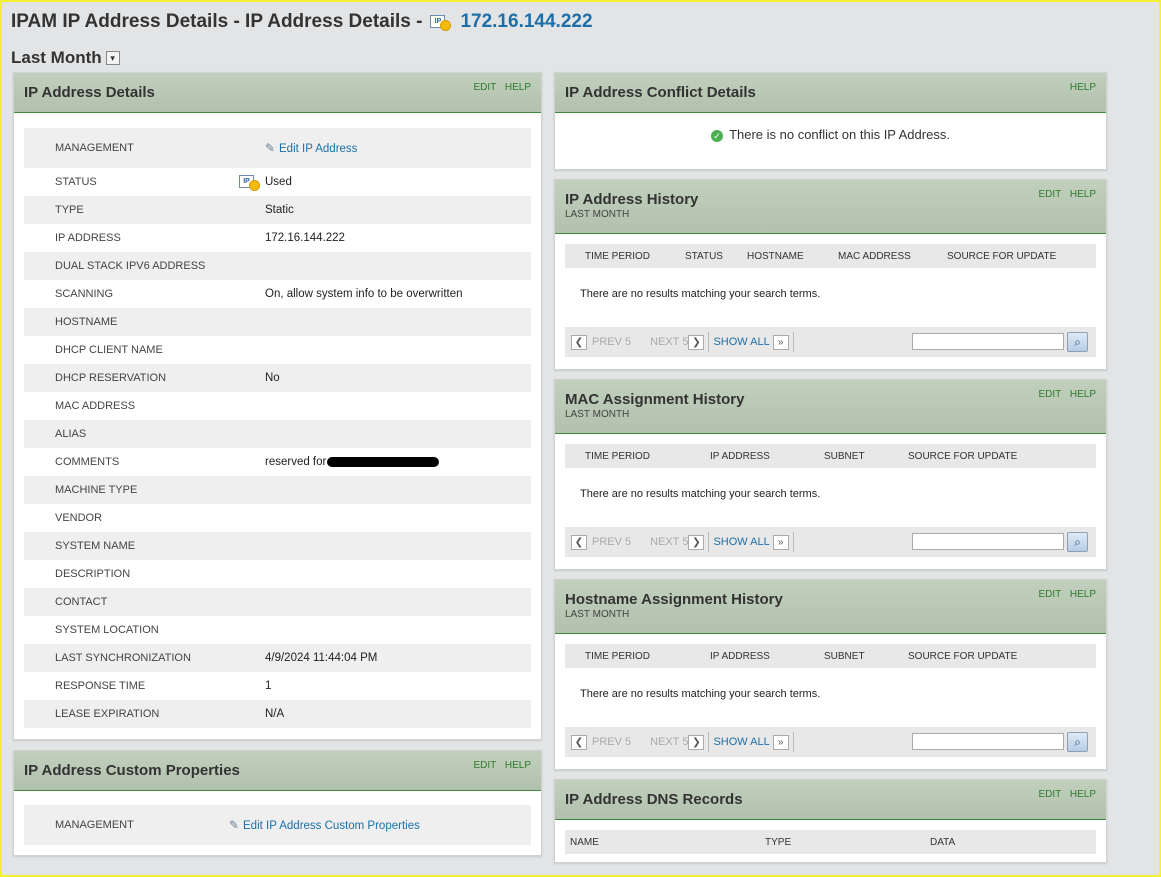 The width and height of the screenshot is (1161, 877). I want to click on row-value: 4/9/2024 11:44:04 PM, so click(321, 658).